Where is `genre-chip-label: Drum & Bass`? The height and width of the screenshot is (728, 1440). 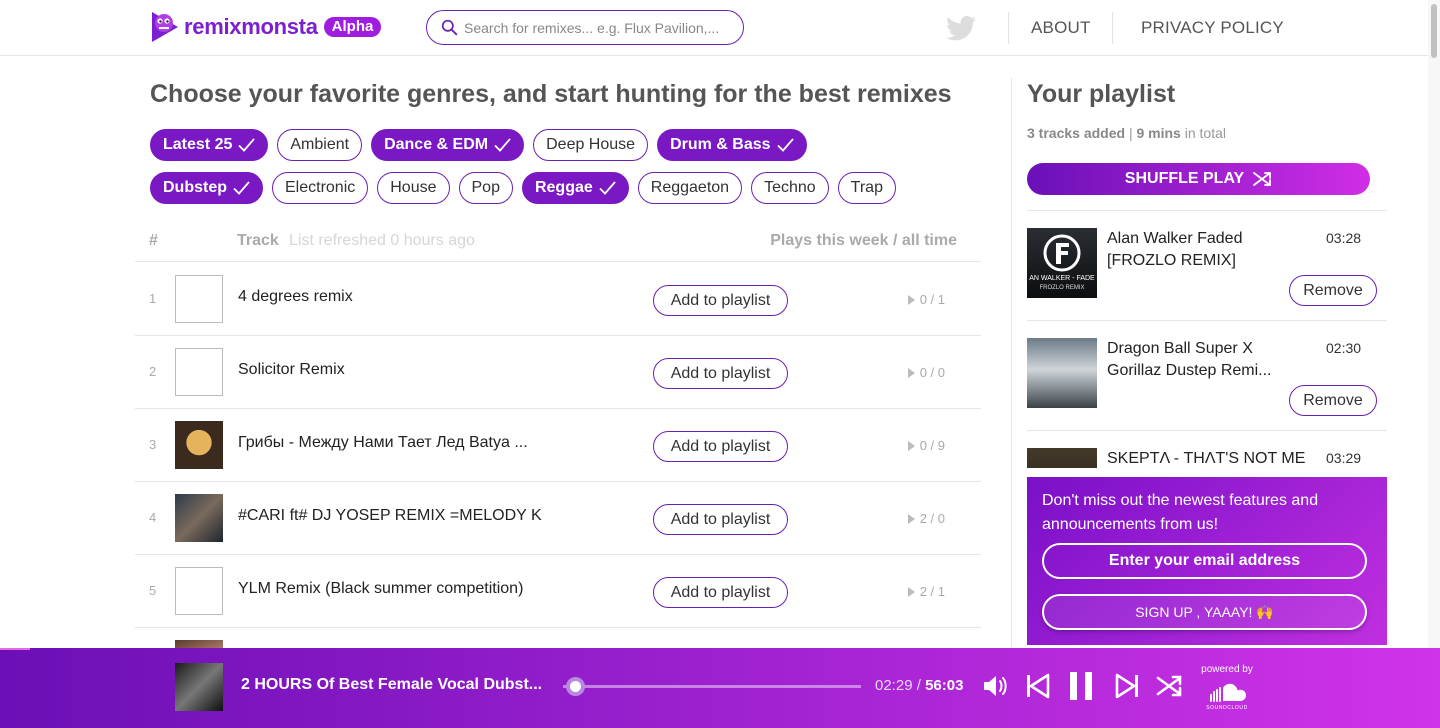
genre-chip-label: Drum & Bass is located at coordinates (720, 144).